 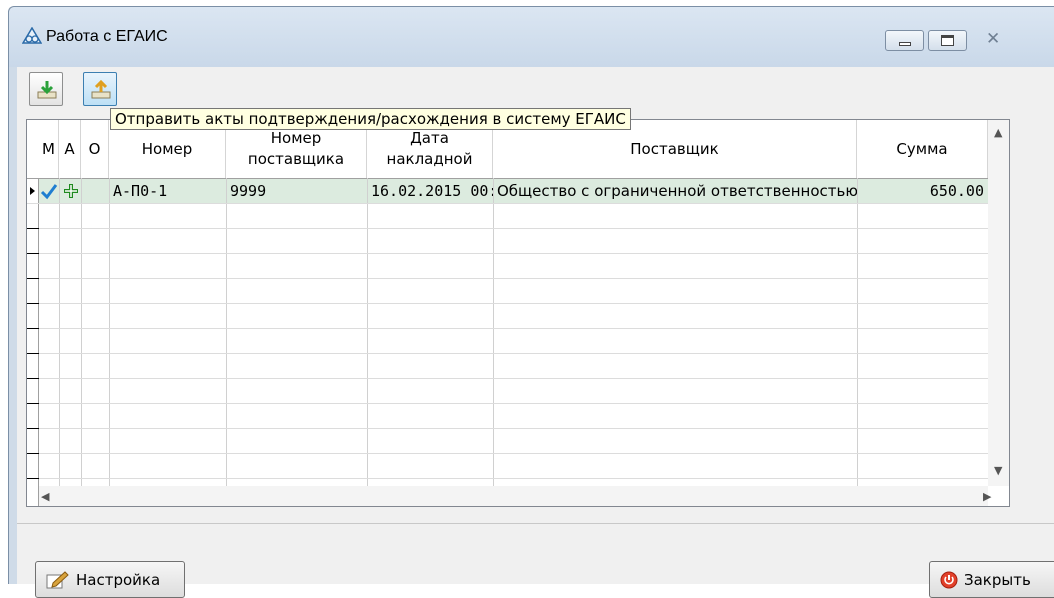 What do you see at coordinates (515, 496) in the screenshot?
I see `horizontal-scrollbar: ◀ ▶` at bounding box center [515, 496].